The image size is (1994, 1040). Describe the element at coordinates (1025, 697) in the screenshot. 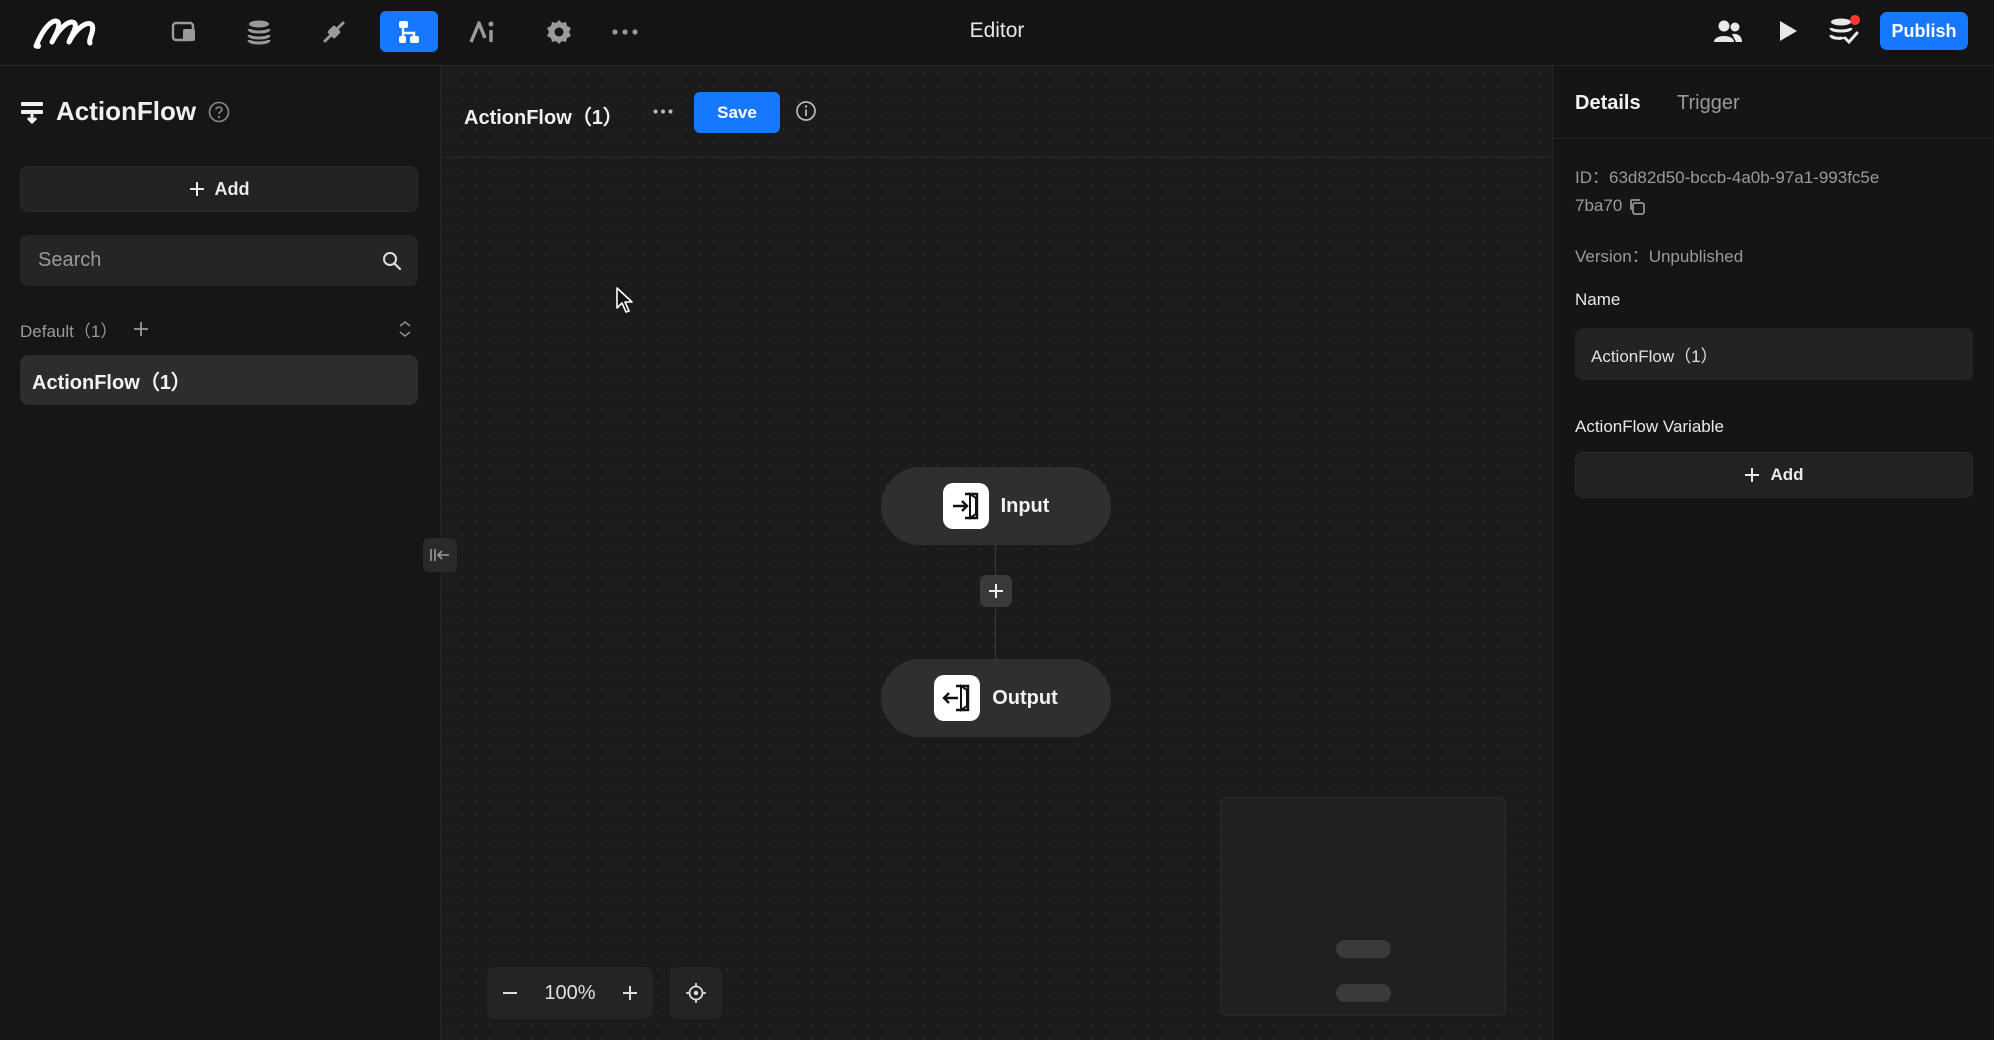

I see `output-node-label: Output` at that location.